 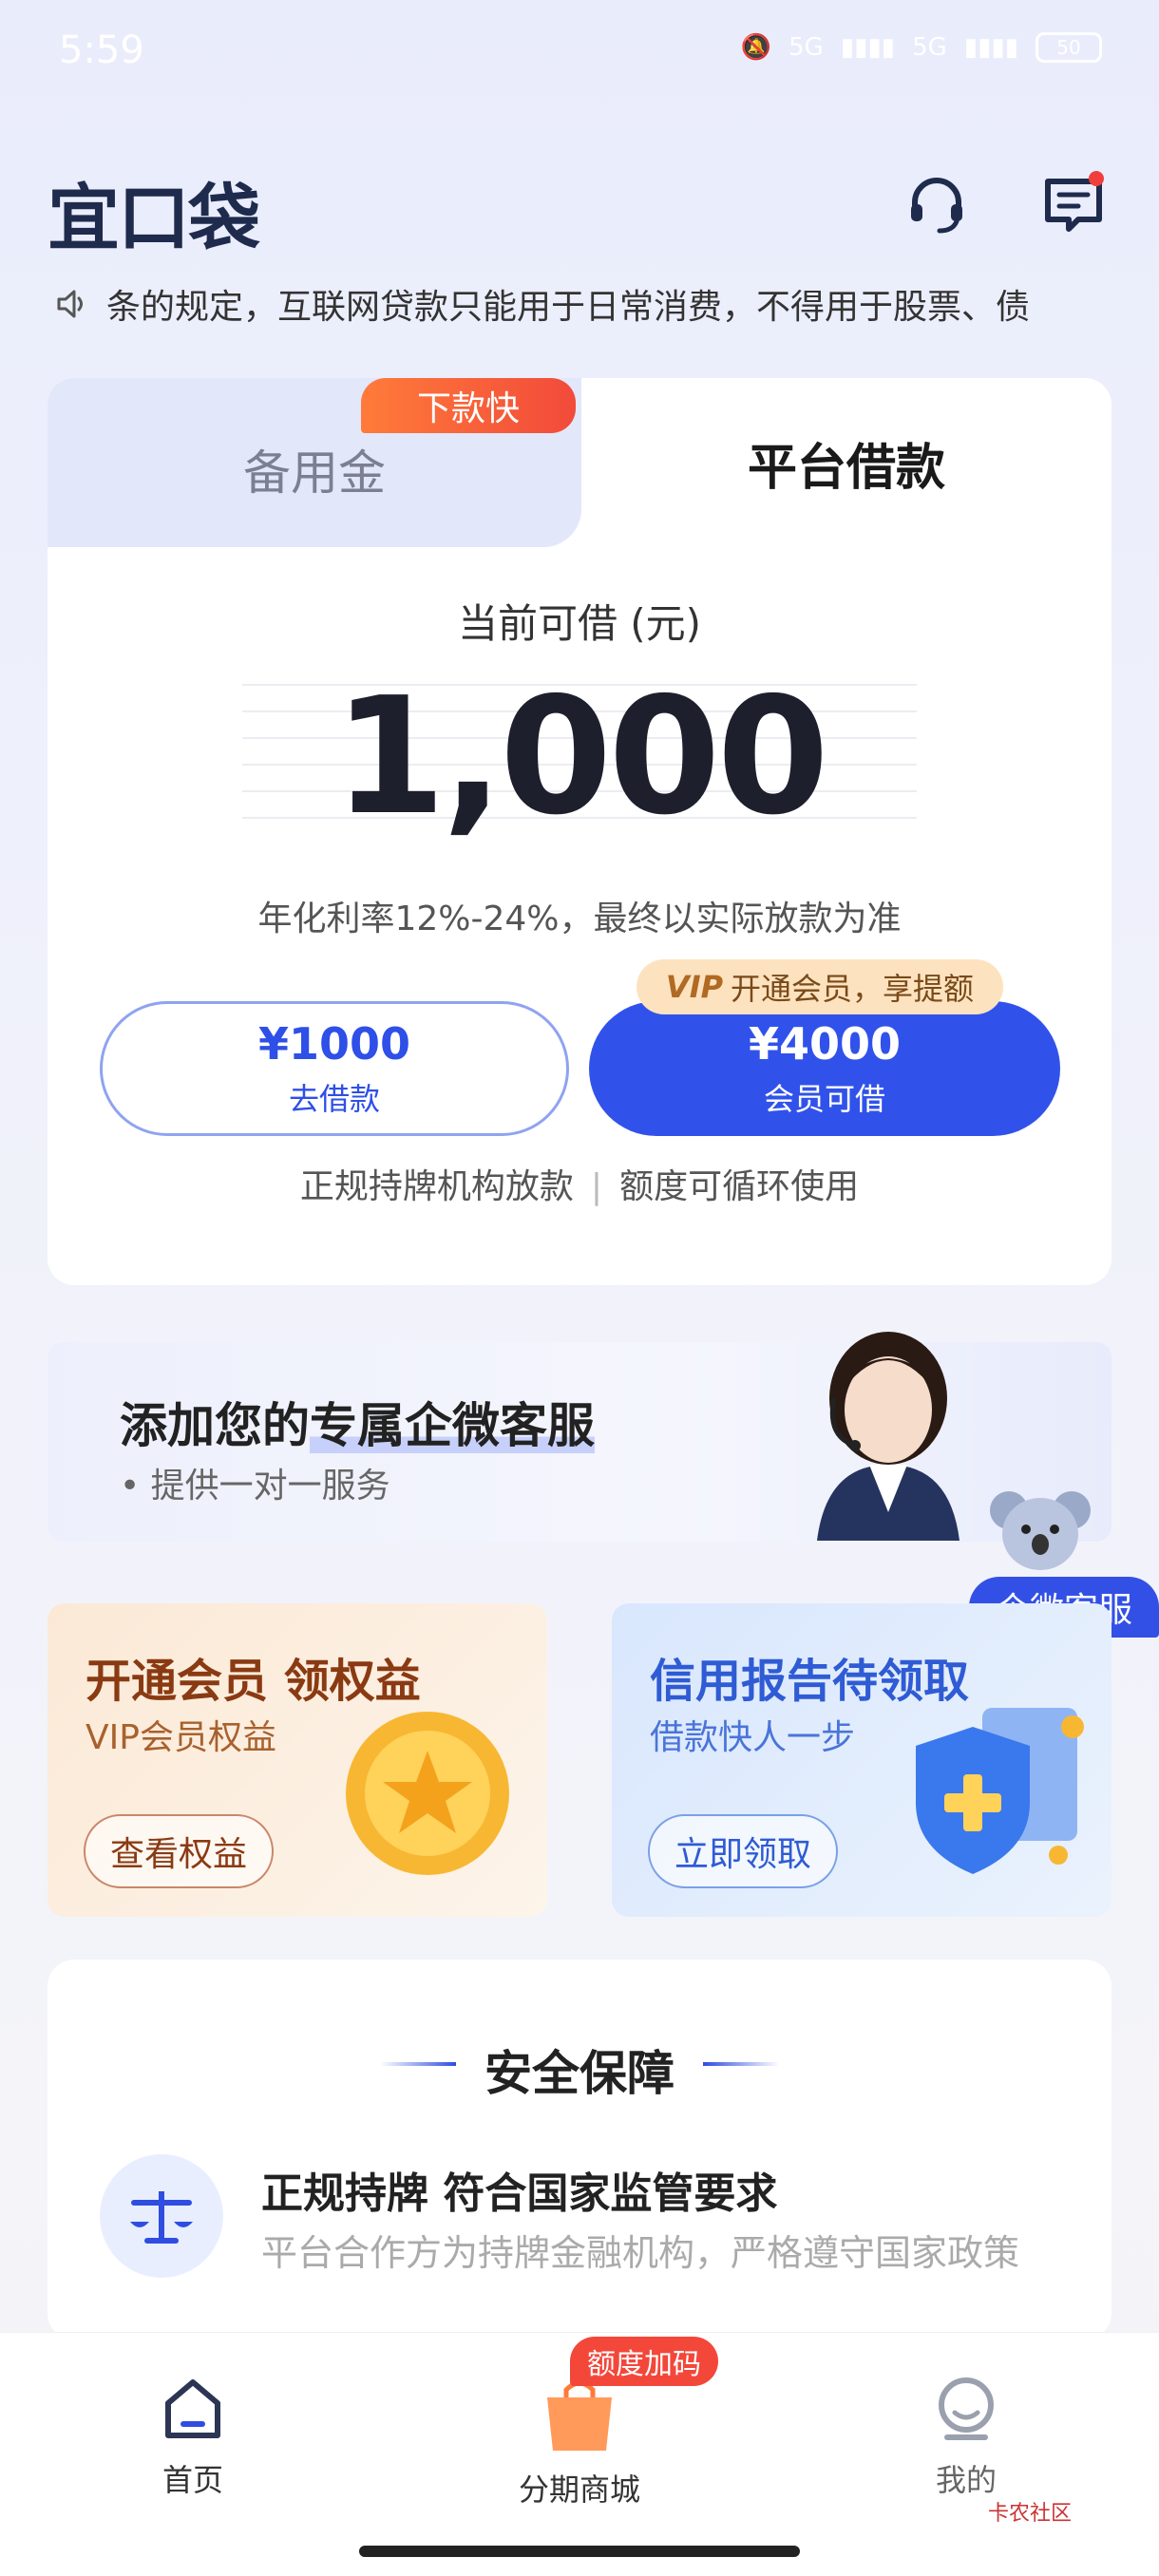 What do you see at coordinates (929, 47) in the screenshot?
I see `signal-icon-2: 5G` at bounding box center [929, 47].